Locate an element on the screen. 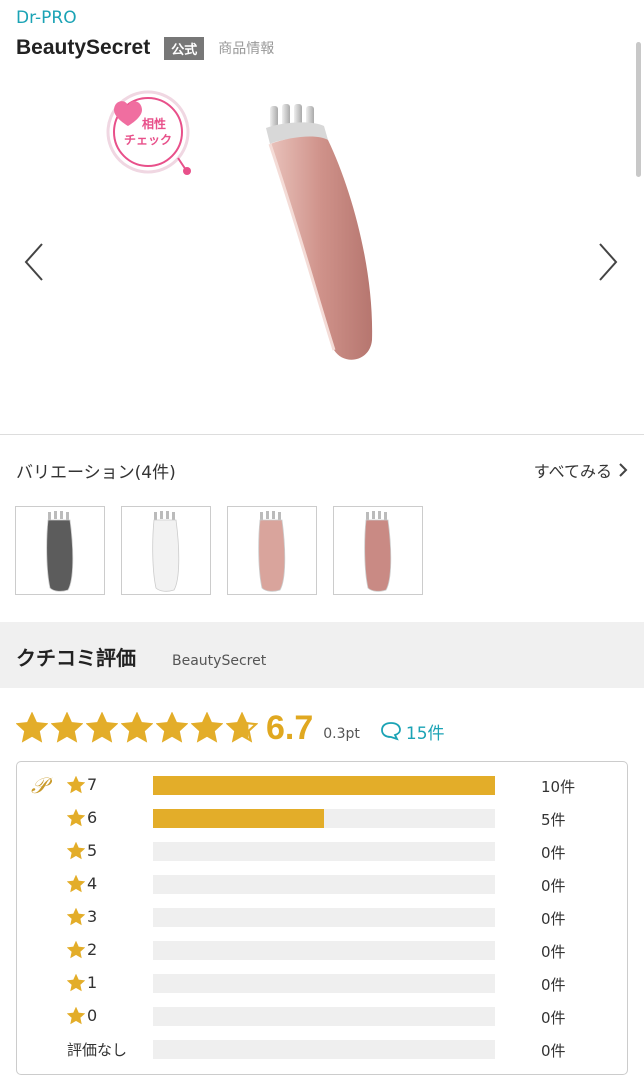  variation-heading: バリエーション(4件) is located at coordinates (96, 473).